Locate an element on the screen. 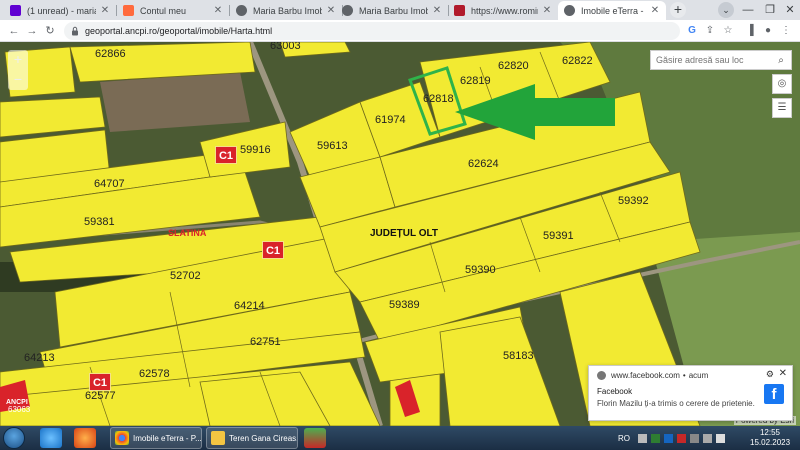 Image resolution: width=800 pixels, height=450 pixels. parcel-label: 59390 is located at coordinates (480, 270).